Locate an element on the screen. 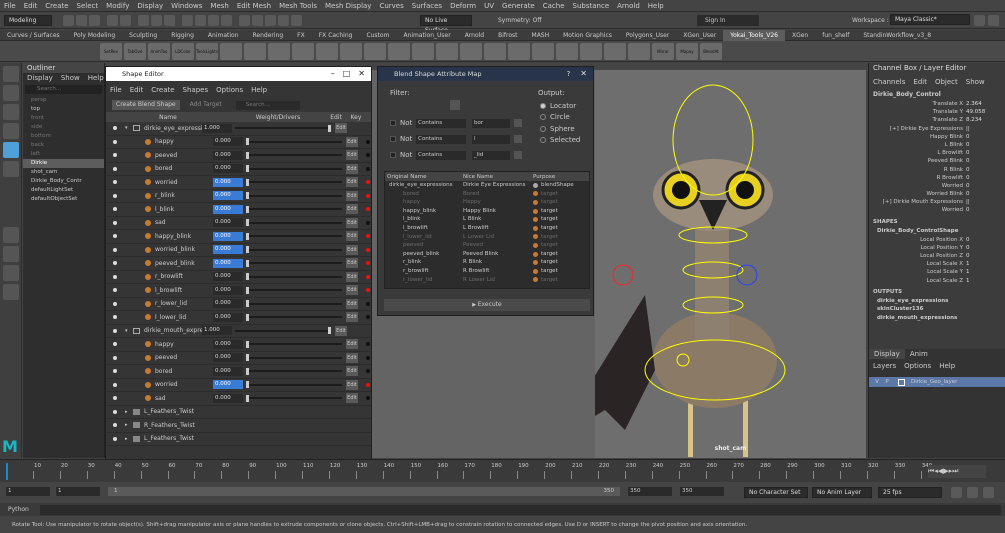  filter-checkbox is located at coordinates (393, 123).